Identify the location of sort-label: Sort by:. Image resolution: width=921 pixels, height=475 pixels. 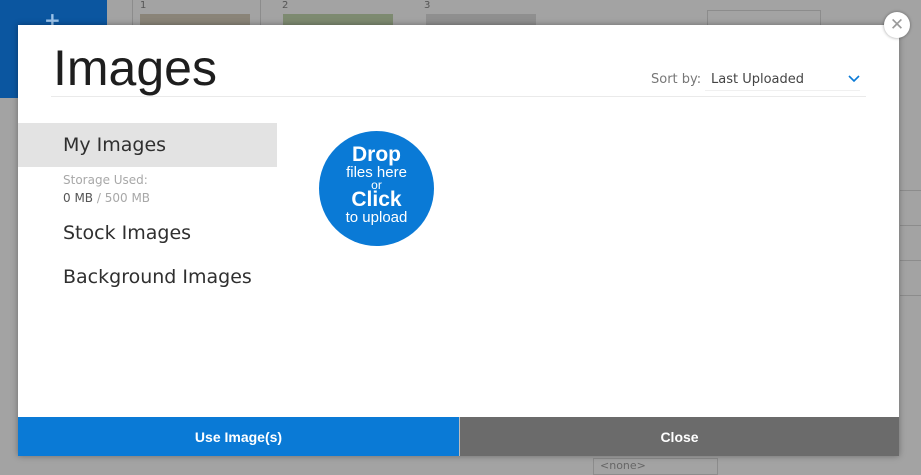
(676, 79).